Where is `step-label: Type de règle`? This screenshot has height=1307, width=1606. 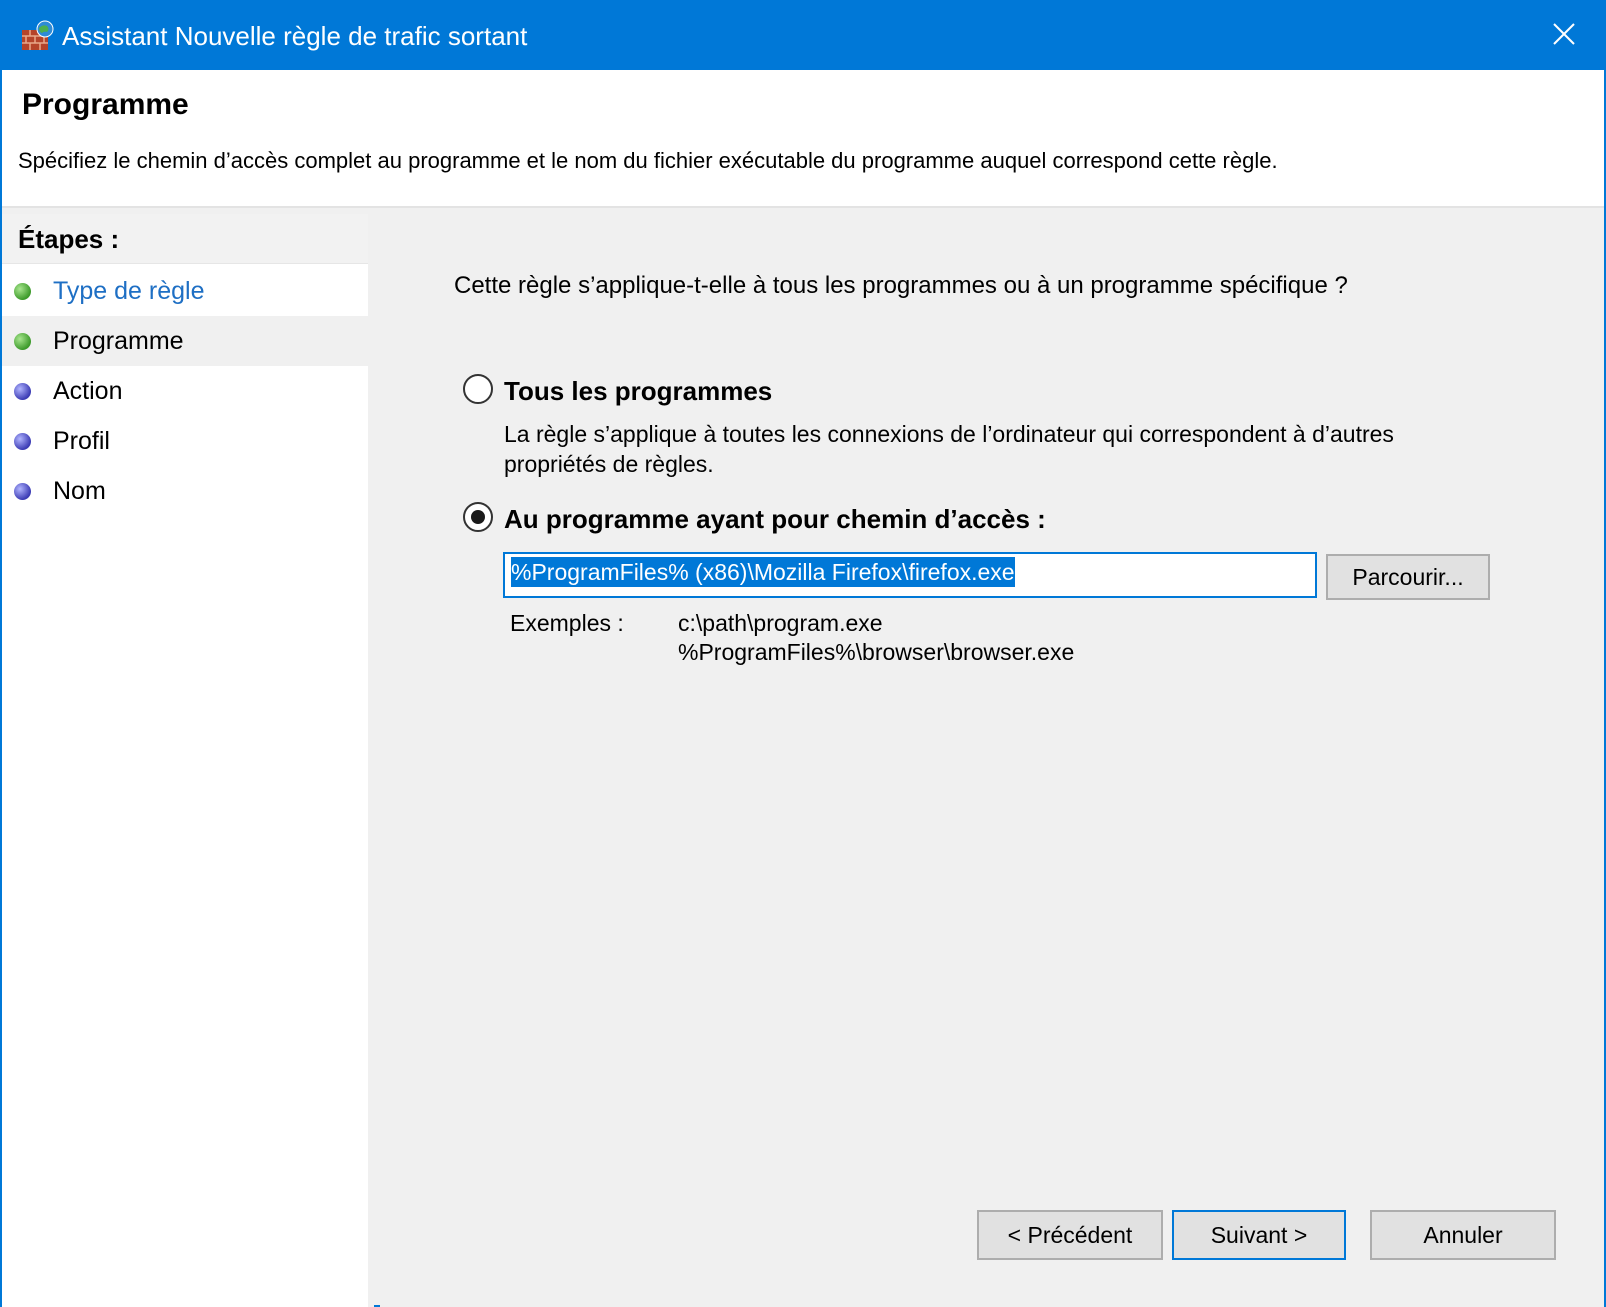 step-label: Type de règle is located at coordinates (129, 290).